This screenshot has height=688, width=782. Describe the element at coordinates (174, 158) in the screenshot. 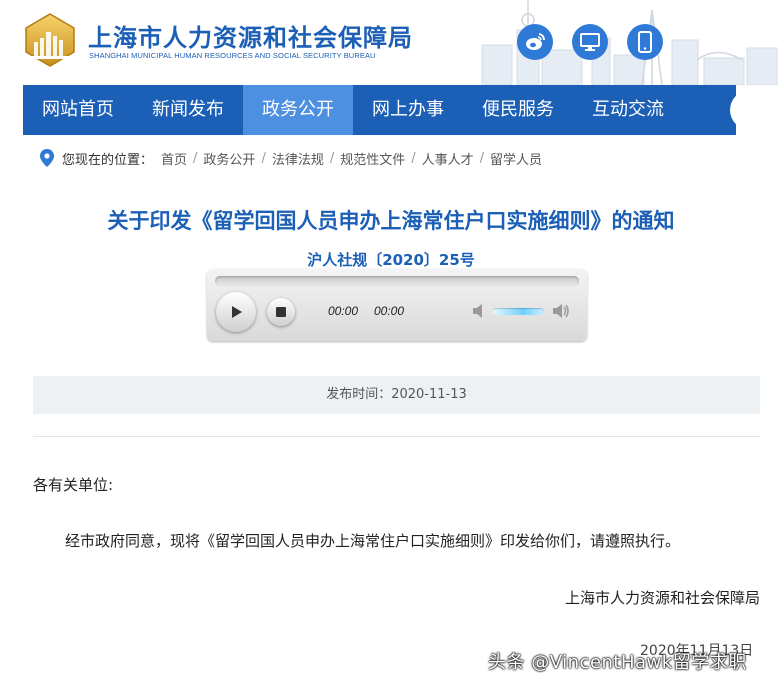

I see `breadcrumb-home: 首页` at that location.